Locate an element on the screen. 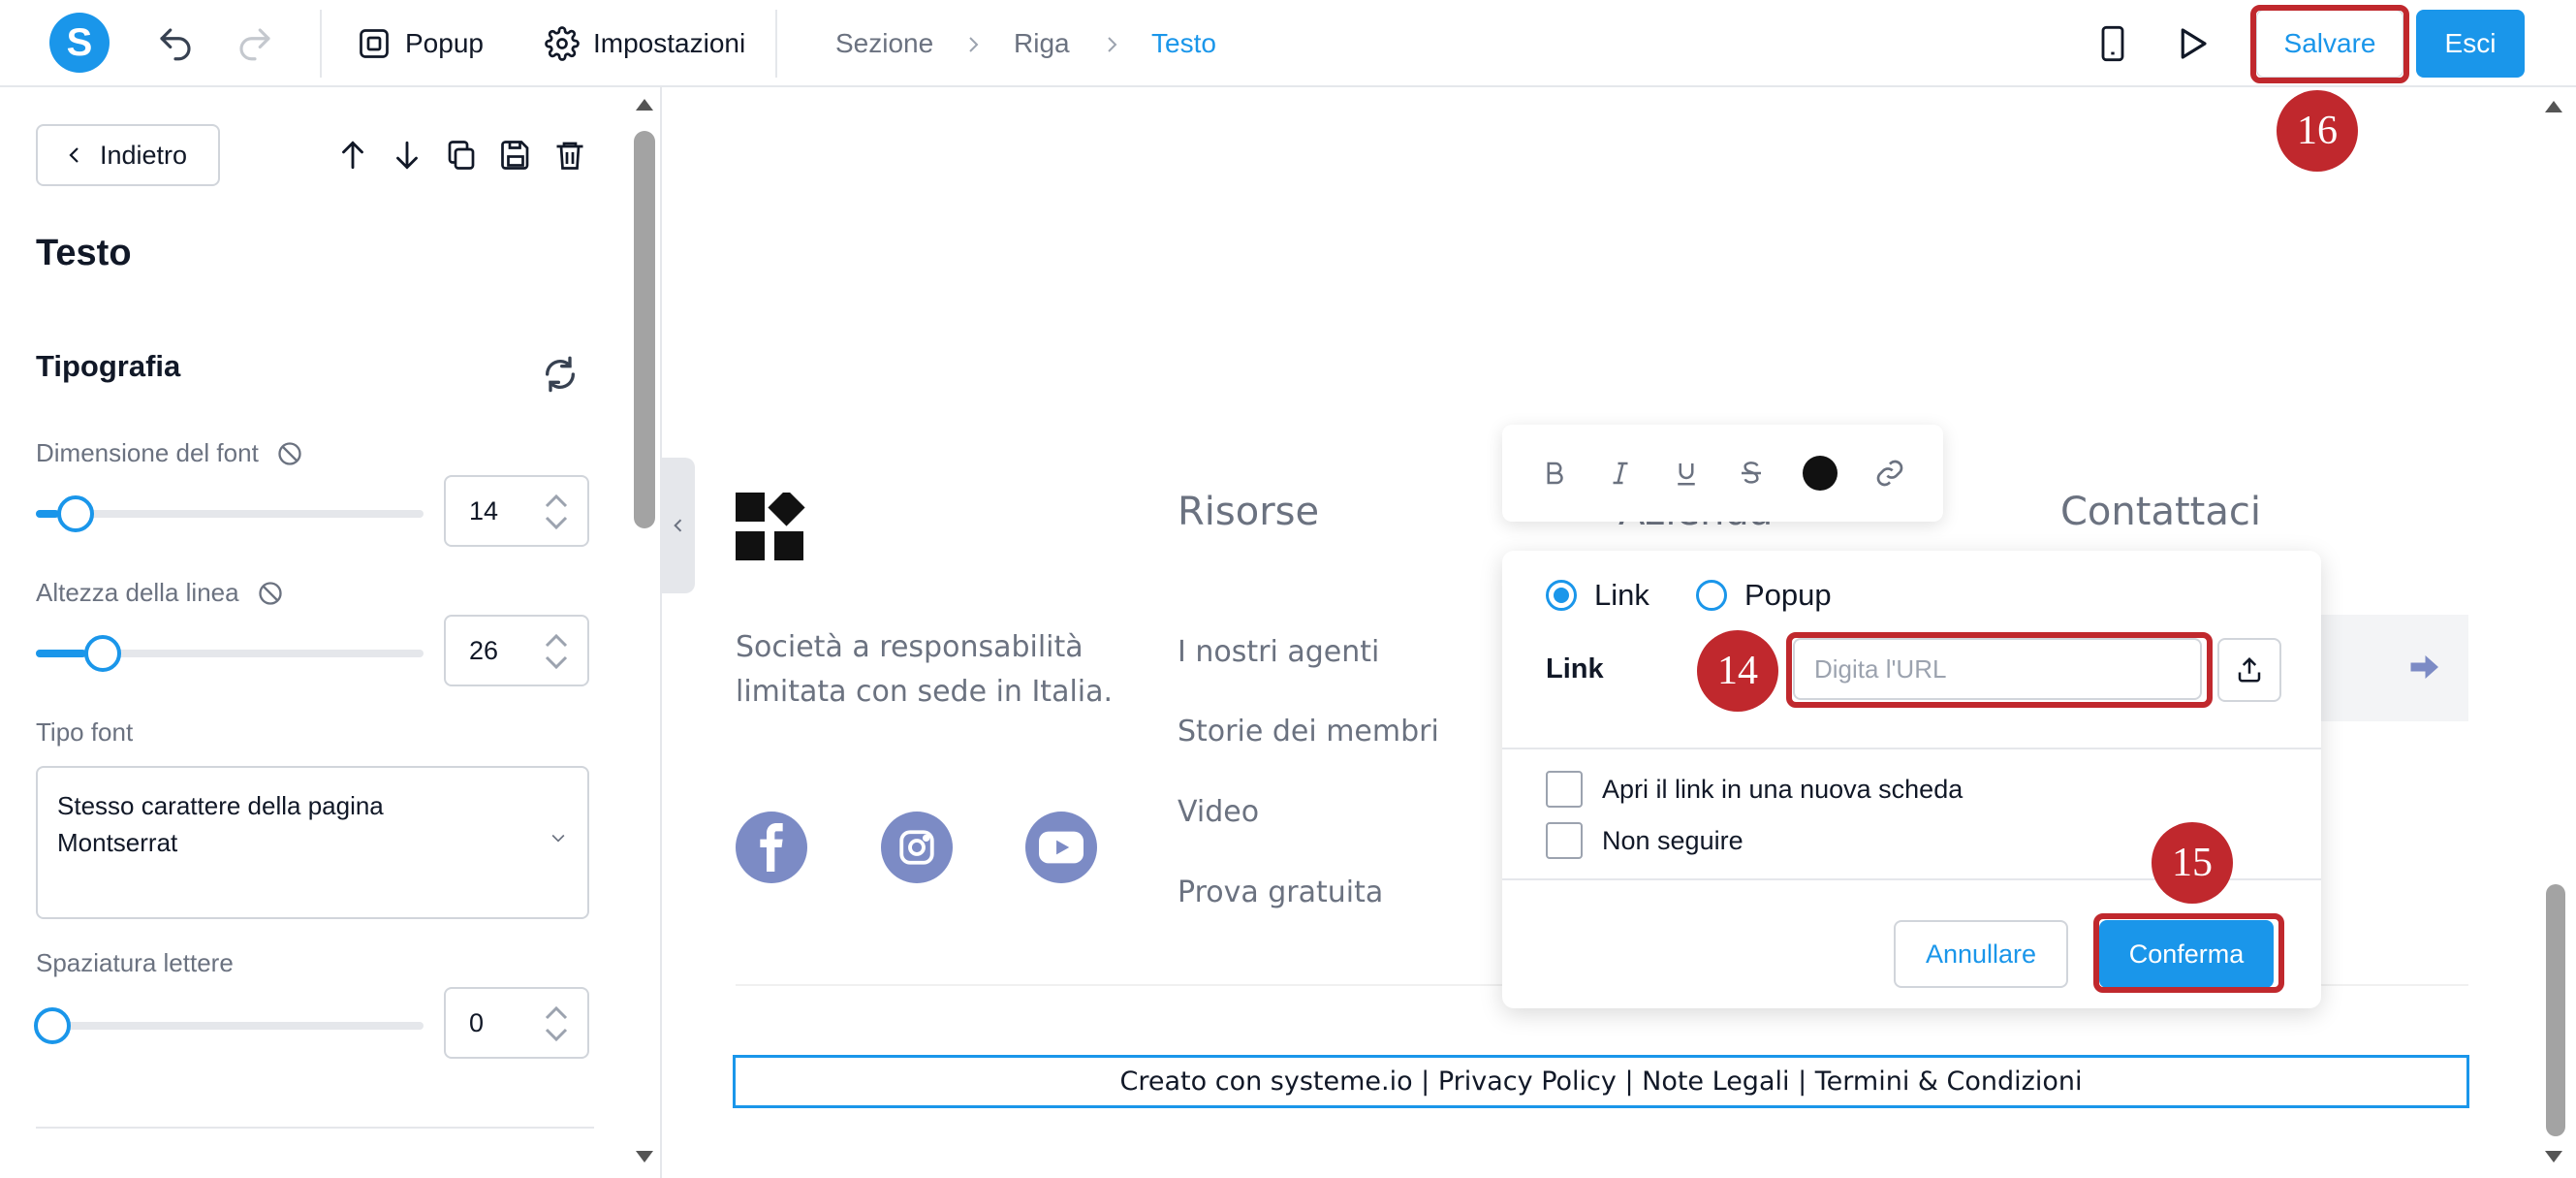 The width and height of the screenshot is (2576, 1178). popup-button: Popup is located at coordinates (420, 43).